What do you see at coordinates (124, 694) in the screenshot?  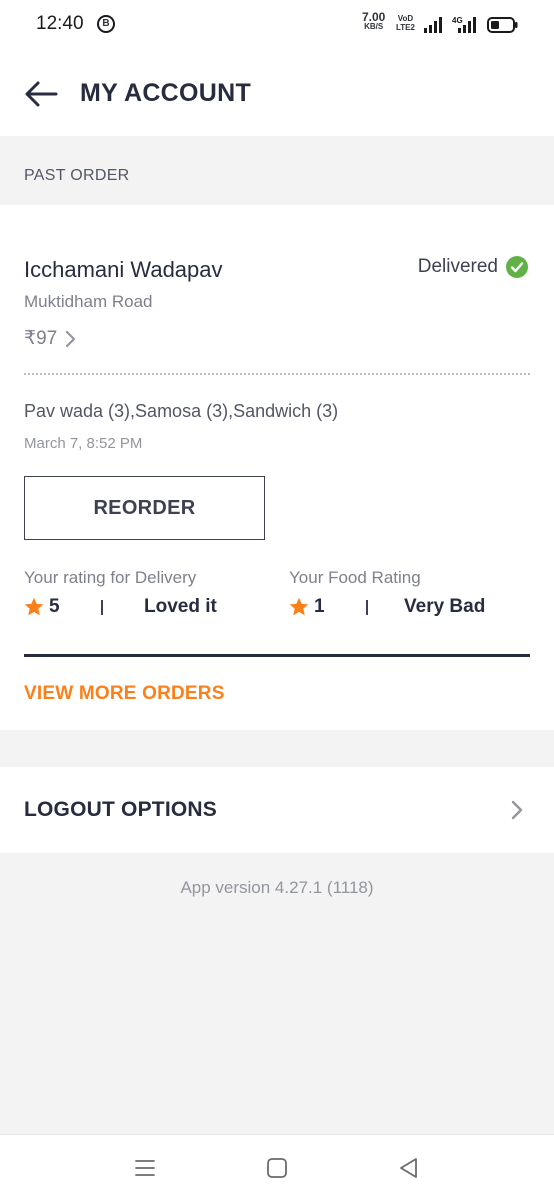 I see `view-more-orders-link: VIEW MORE ORDERS` at bounding box center [124, 694].